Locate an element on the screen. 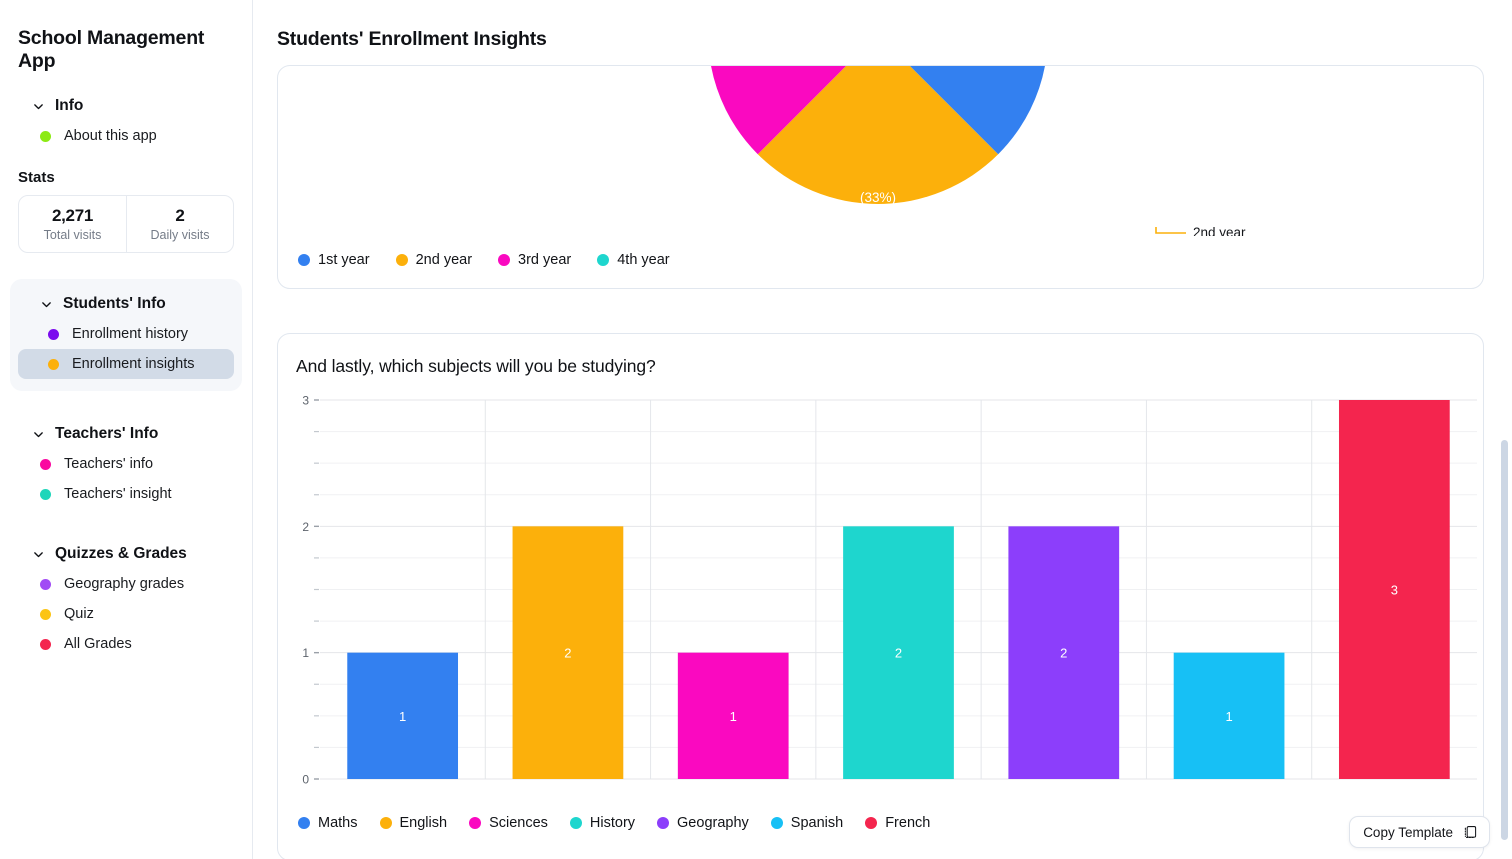 The image size is (1512, 859). sidebar-group-info: Info About this app is located at coordinates (126, 121).